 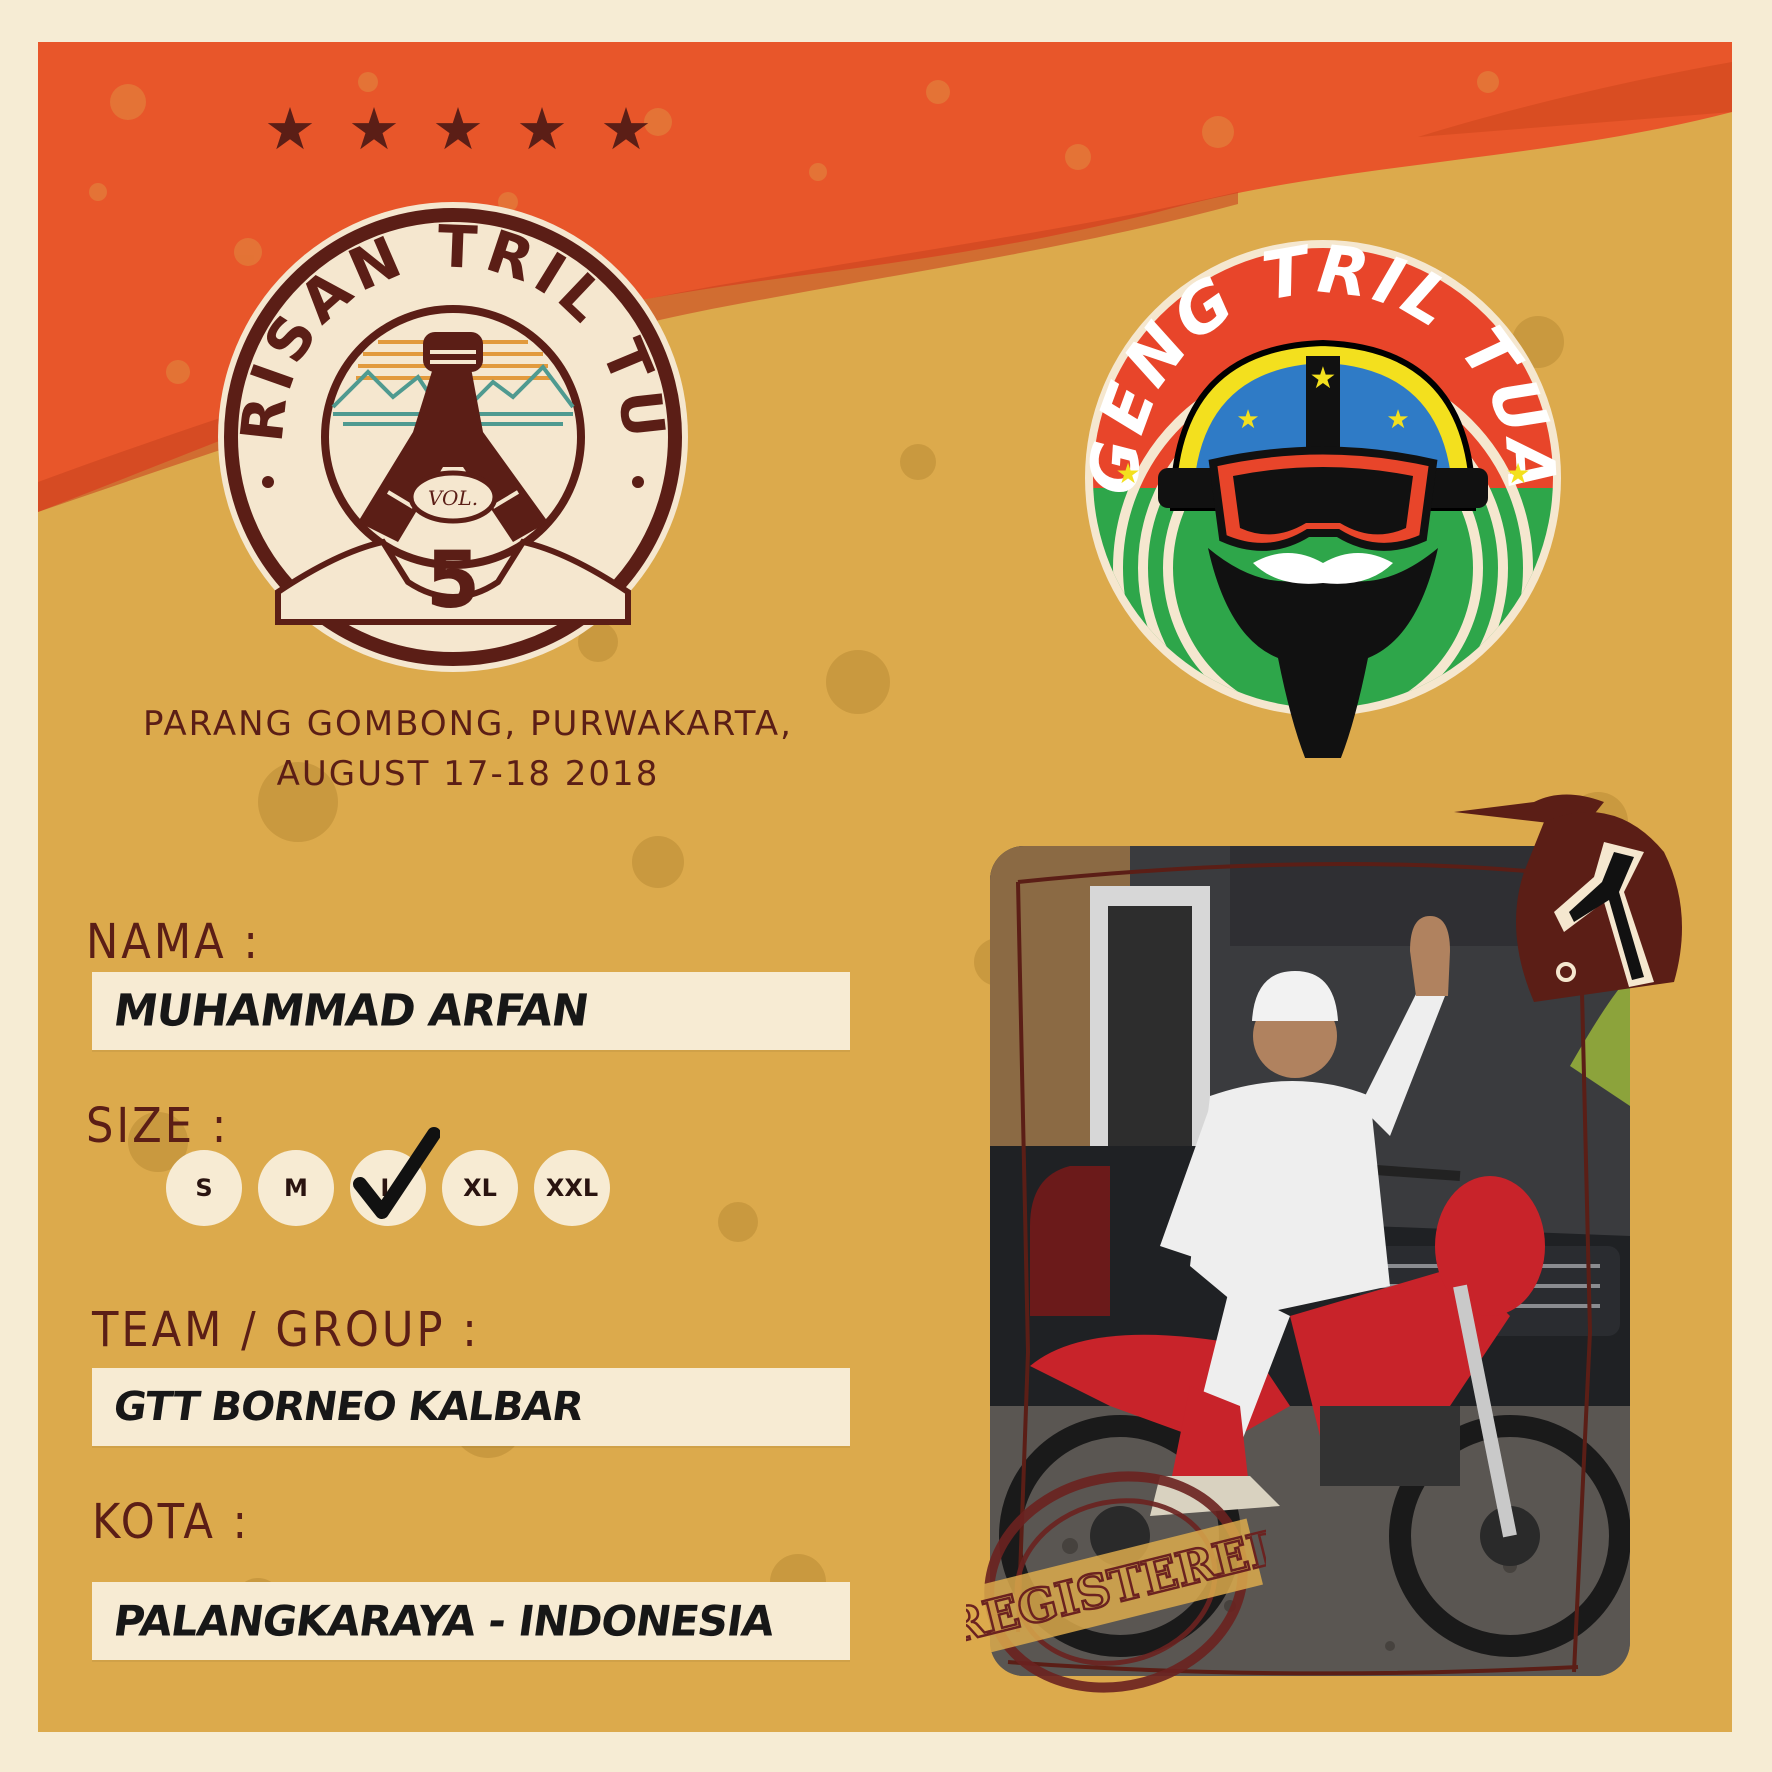 What do you see at coordinates (1568, 898) in the screenshot?
I see `helmet-icon` at bounding box center [1568, 898].